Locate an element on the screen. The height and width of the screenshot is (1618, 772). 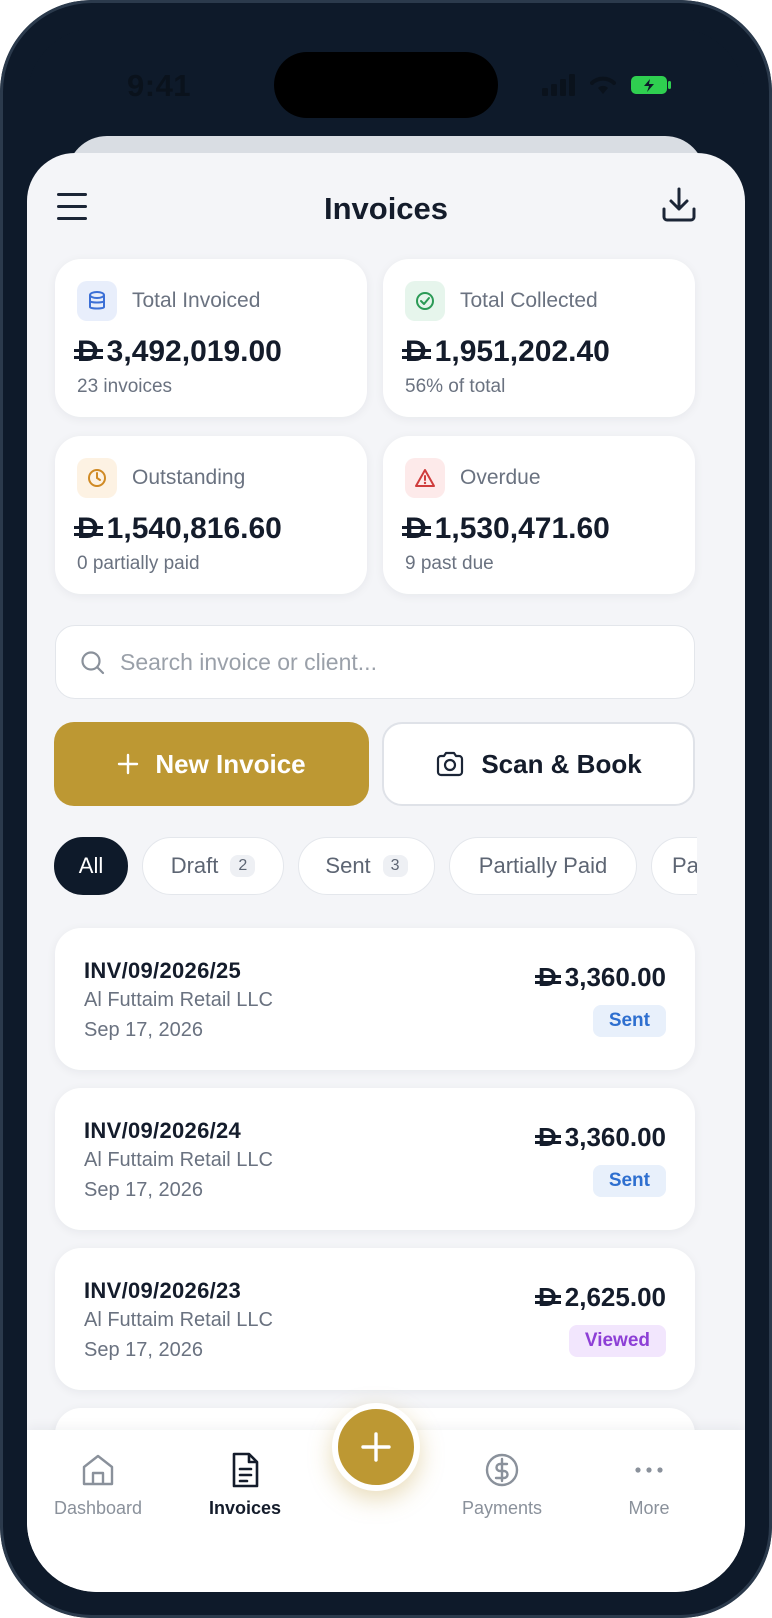
new-invoice-button: New Invoice is located at coordinates (211, 764).